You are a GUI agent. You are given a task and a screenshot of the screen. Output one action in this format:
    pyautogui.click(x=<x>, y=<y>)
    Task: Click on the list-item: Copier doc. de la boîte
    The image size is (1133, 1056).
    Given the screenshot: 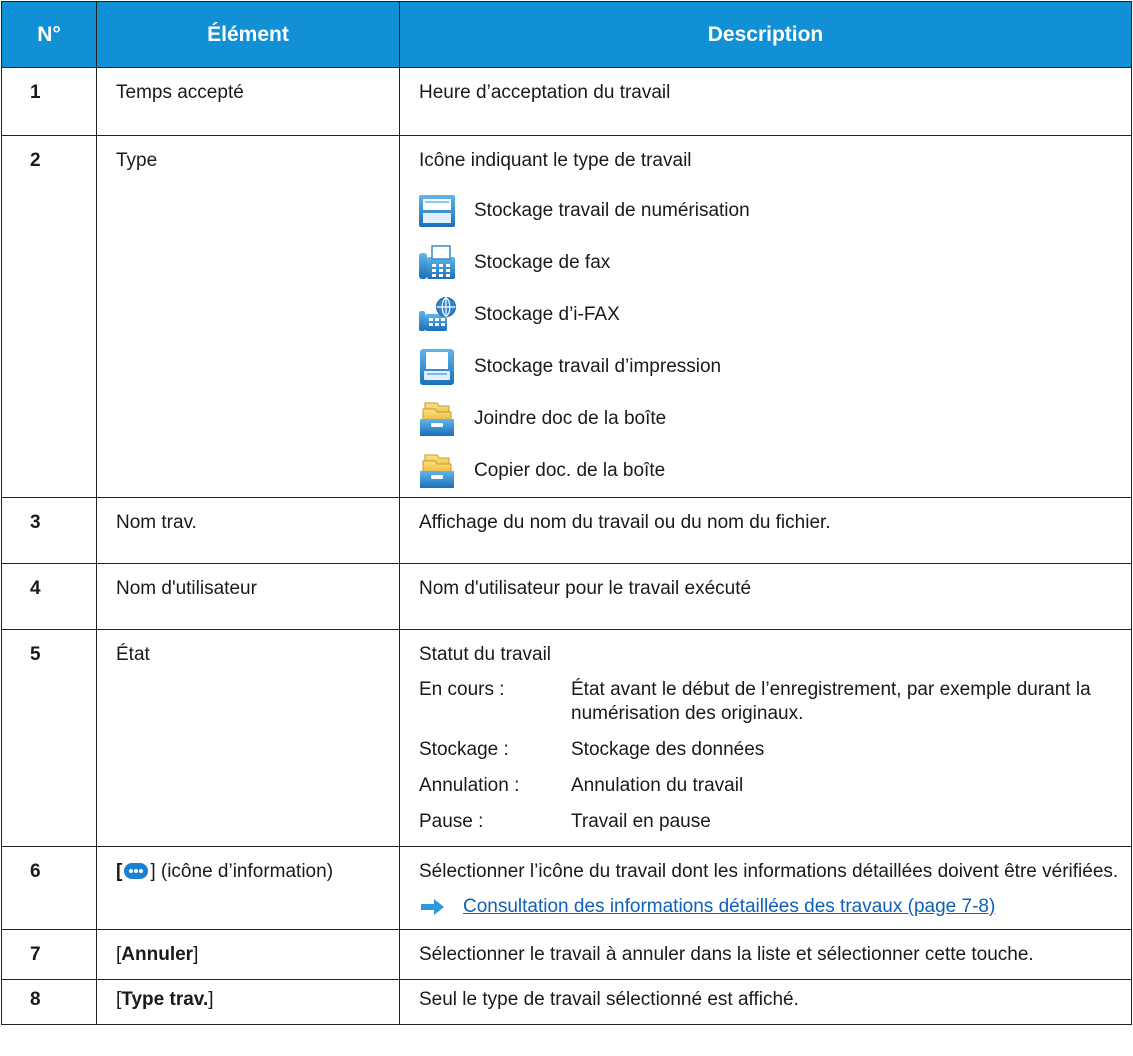 What is the action you would take?
    pyautogui.click(x=767, y=471)
    